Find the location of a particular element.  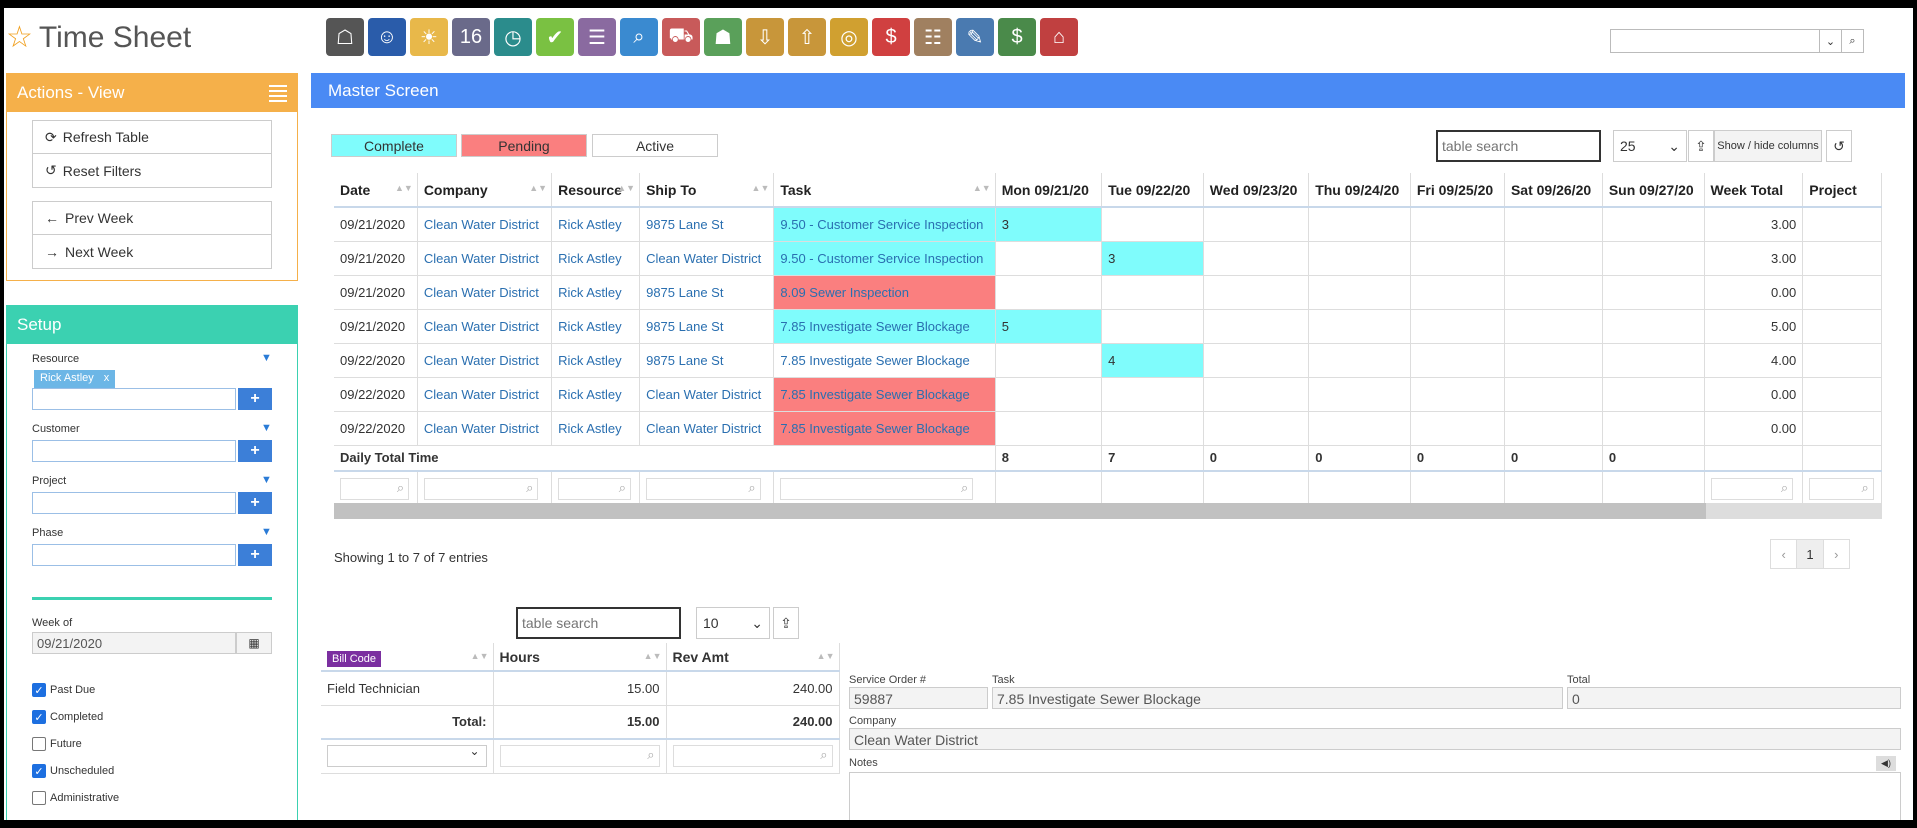

day-hours-cell: 5 is located at coordinates (1049, 326).